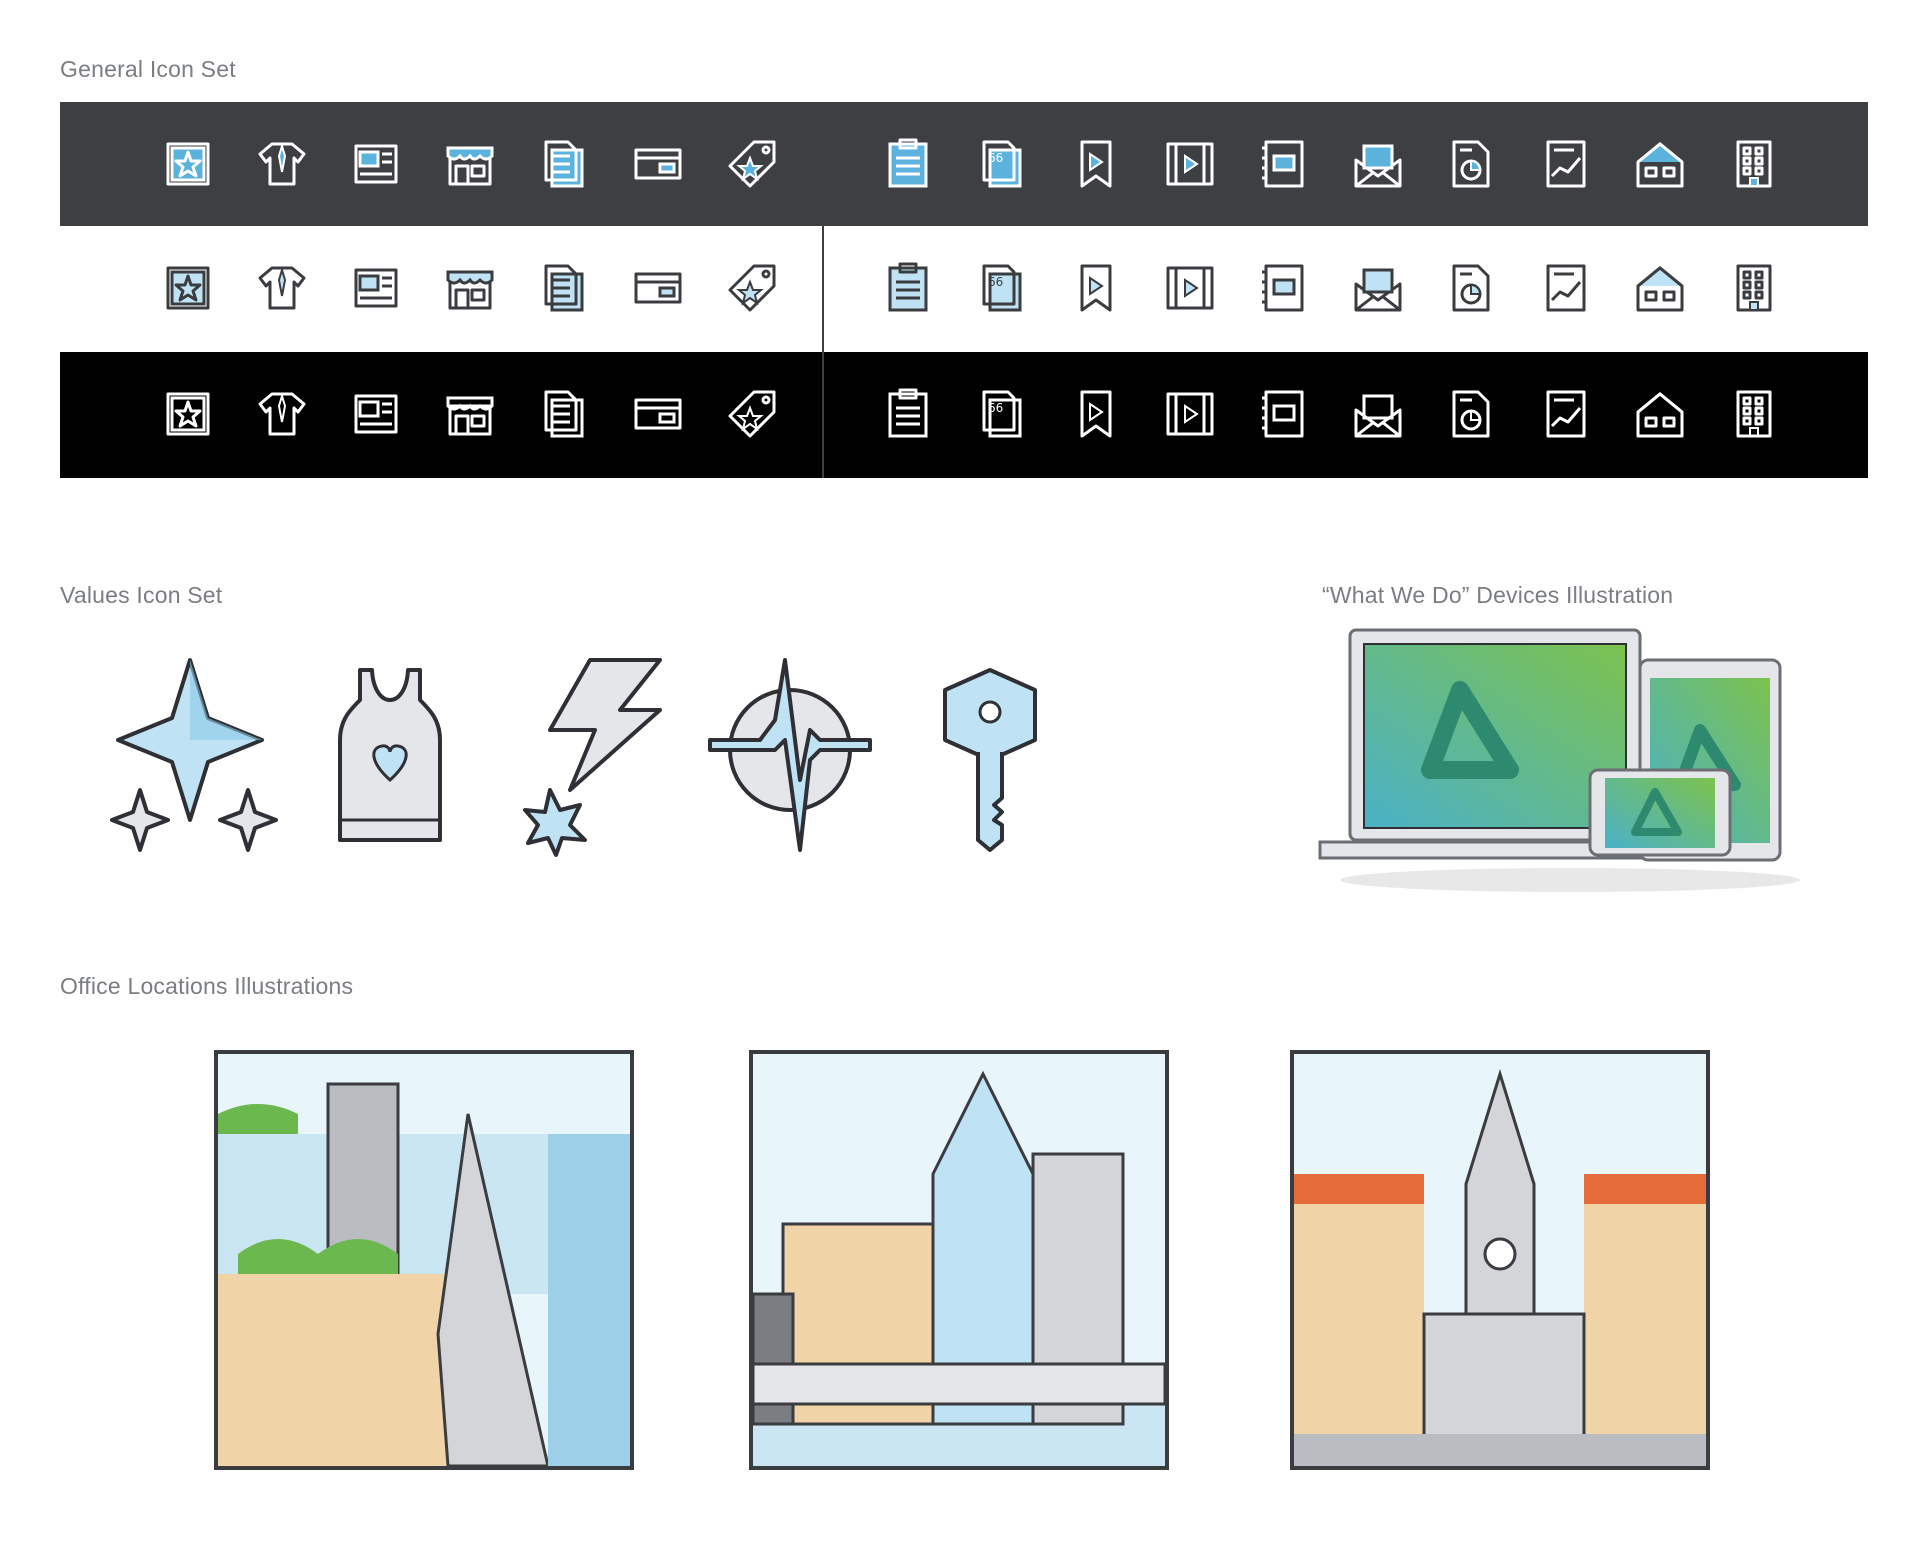 This screenshot has width=1920, height=1560. I want to click on strip-divider, so click(823, 290).